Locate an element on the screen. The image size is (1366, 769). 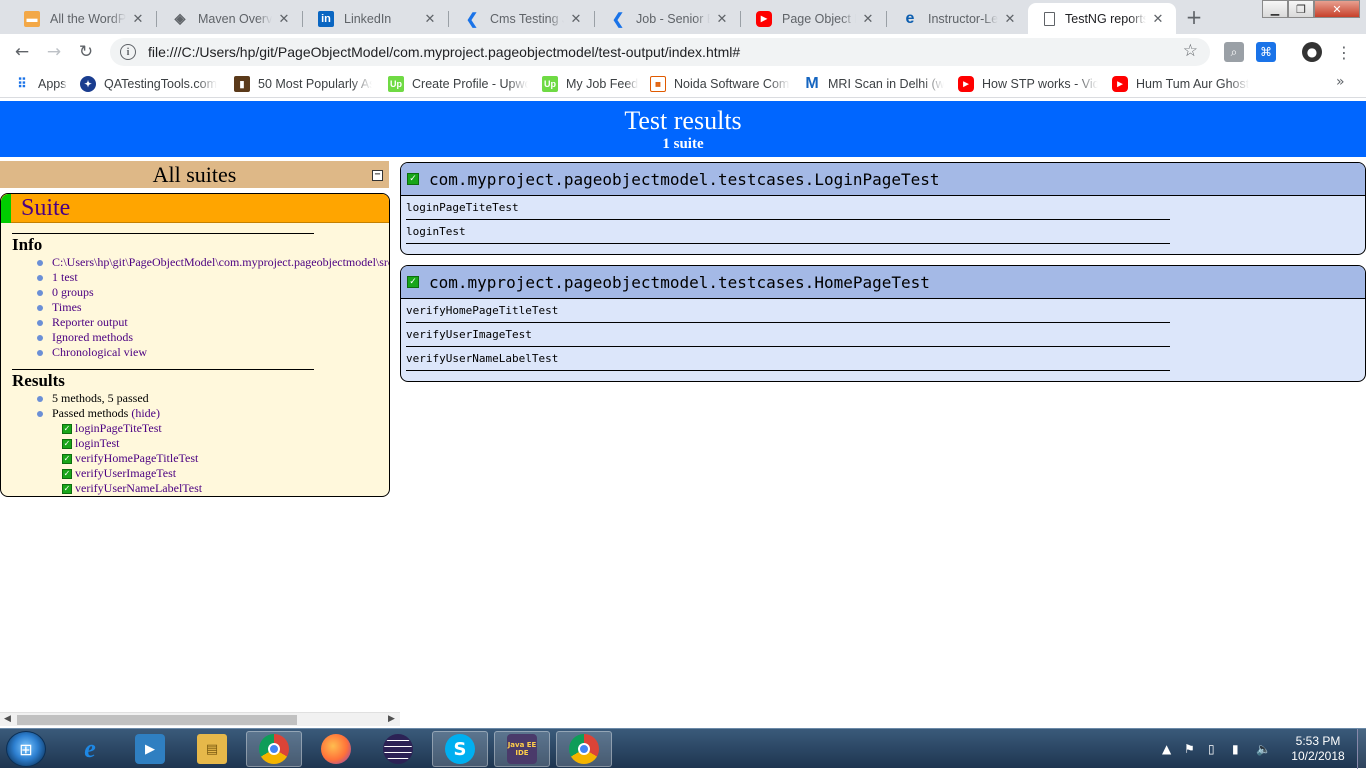
bookmark-item: ▶ Hum Tum Aur Ghost is located at coordinates (1182, 84).